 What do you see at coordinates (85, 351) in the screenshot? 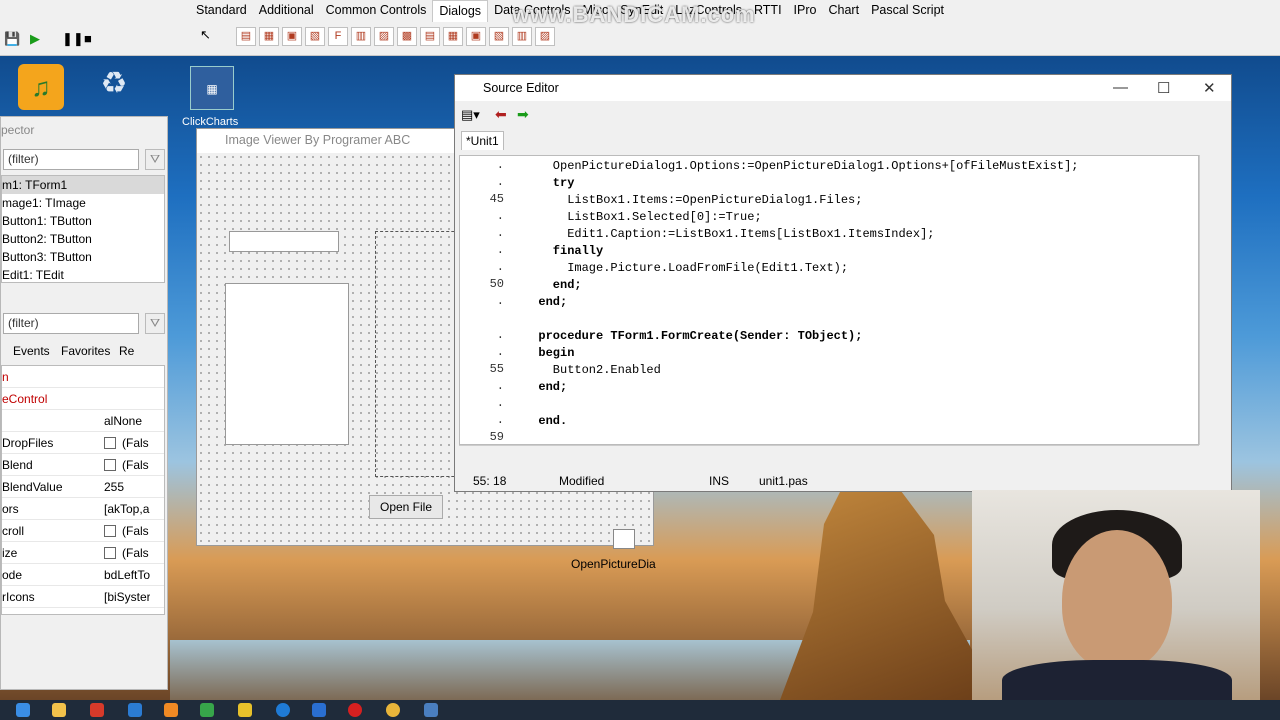
I see `tab-favorites: Favorites` at bounding box center [85, 351].